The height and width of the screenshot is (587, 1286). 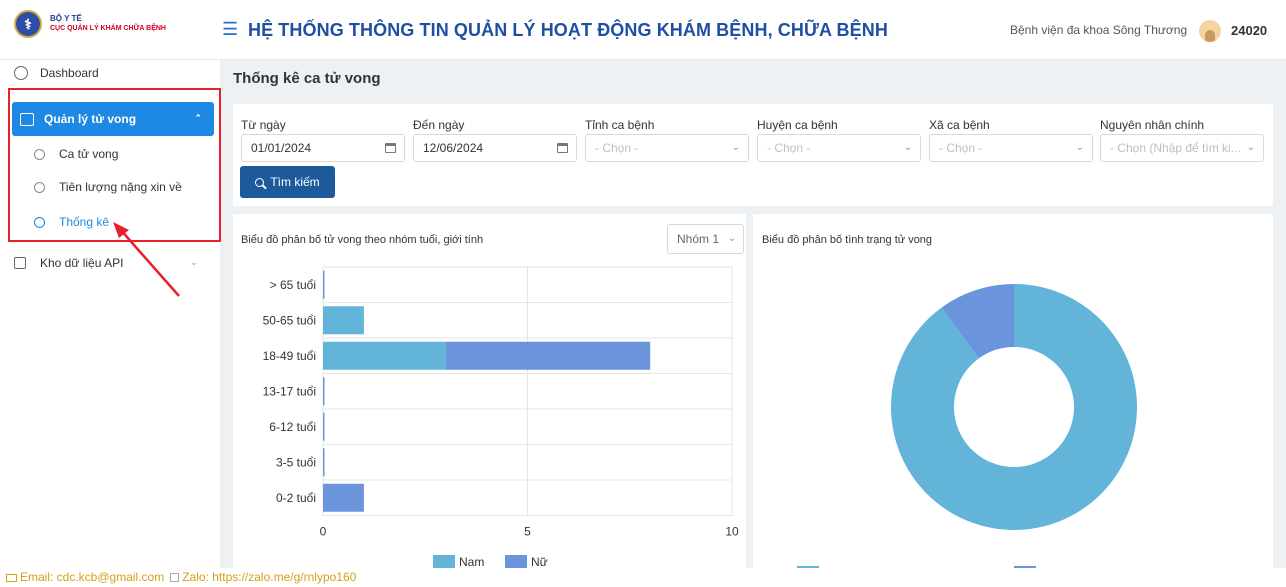 I want to click on zalo-icon, so click(x=175, y=577).